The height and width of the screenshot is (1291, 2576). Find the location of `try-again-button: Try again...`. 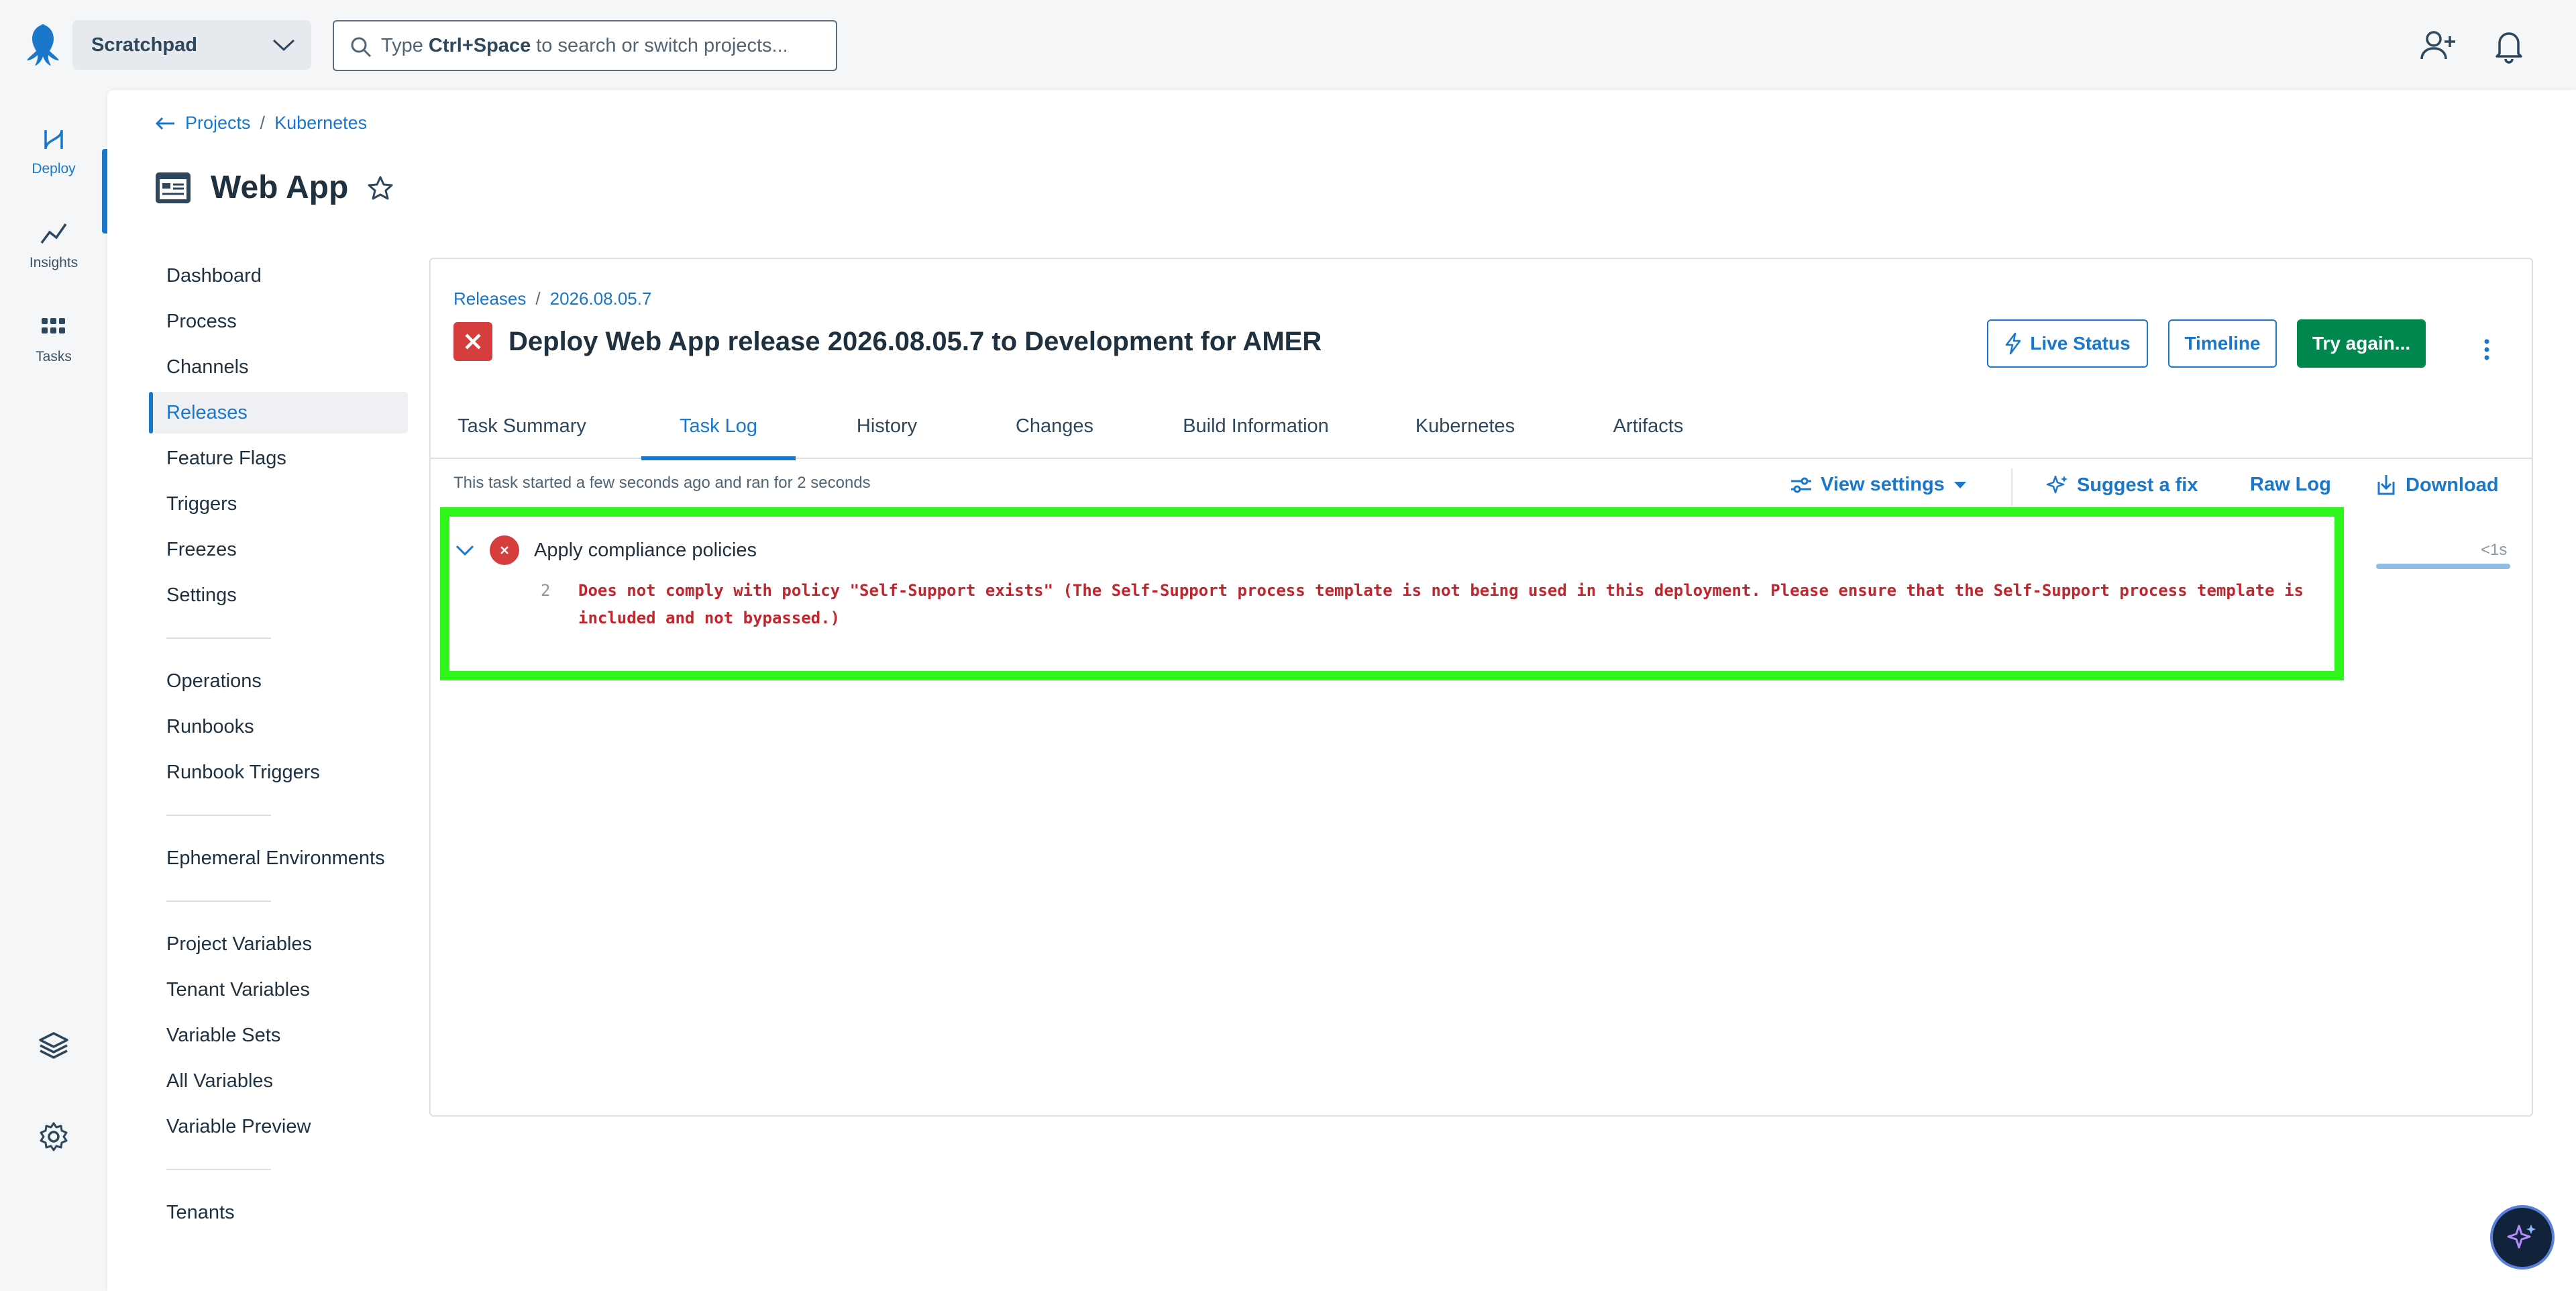

try-again-button: Try again... is located at coordinates (2361, 343).